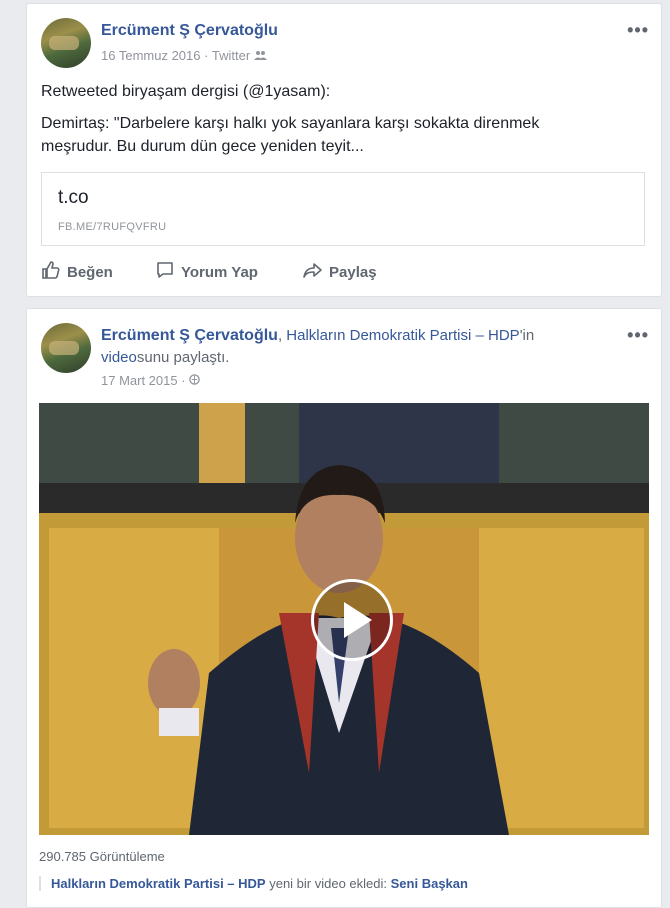 This screenshot has width=670, height=908. What do you see at coordinates (231, 55) in the screenshot?
I see `post-source: Twitter` at bounding box center [231, 55].